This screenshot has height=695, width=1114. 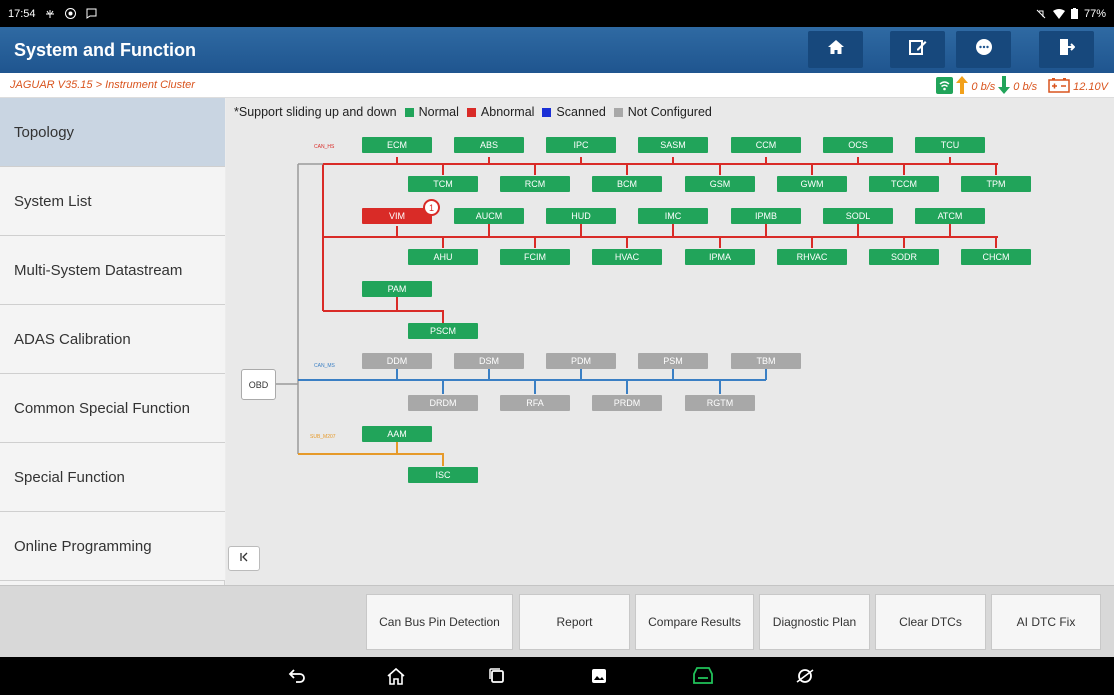 What do you see at coordinates (962, 86) in the screenshot?
I see `upload-arrow-icon` at bounding box center [962, 86].